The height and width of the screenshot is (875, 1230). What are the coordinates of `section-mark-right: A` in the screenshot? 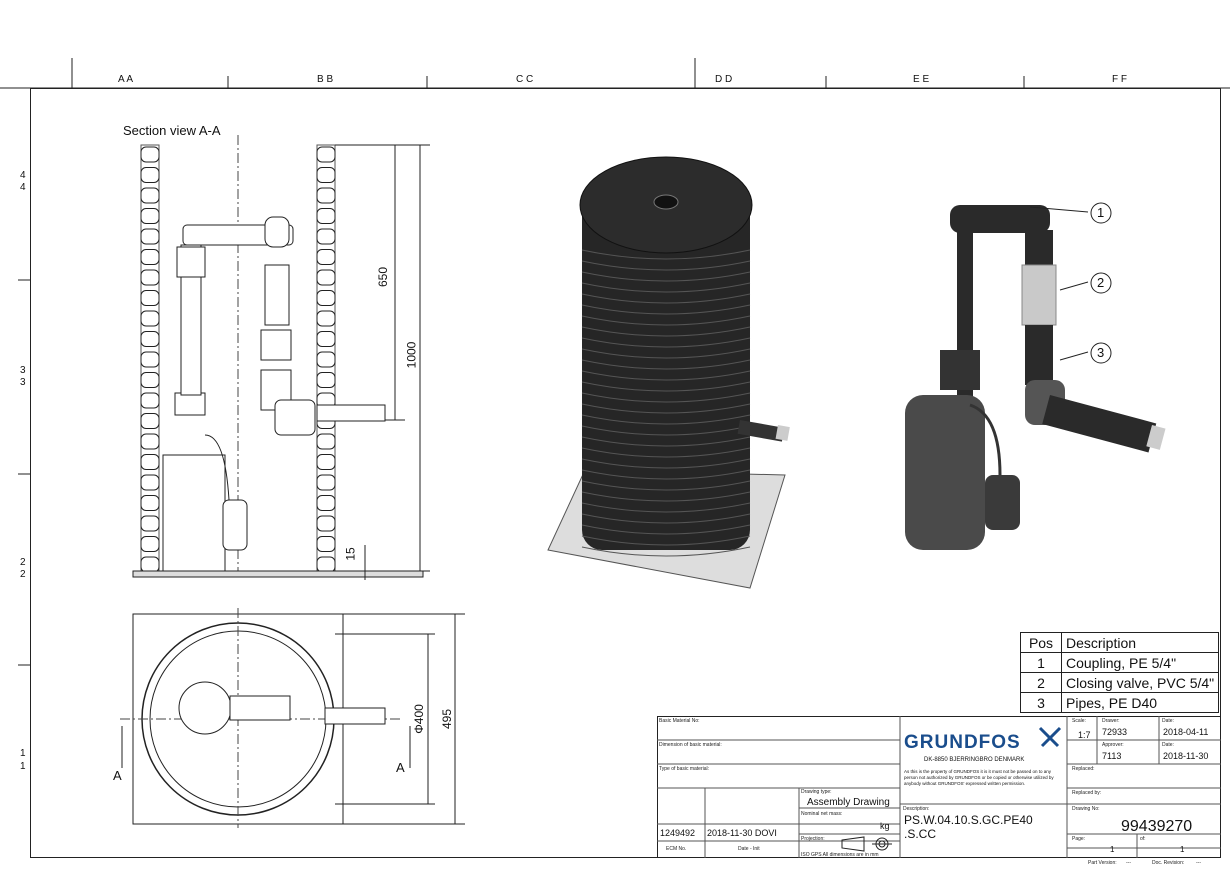 It's located at (400, 767).